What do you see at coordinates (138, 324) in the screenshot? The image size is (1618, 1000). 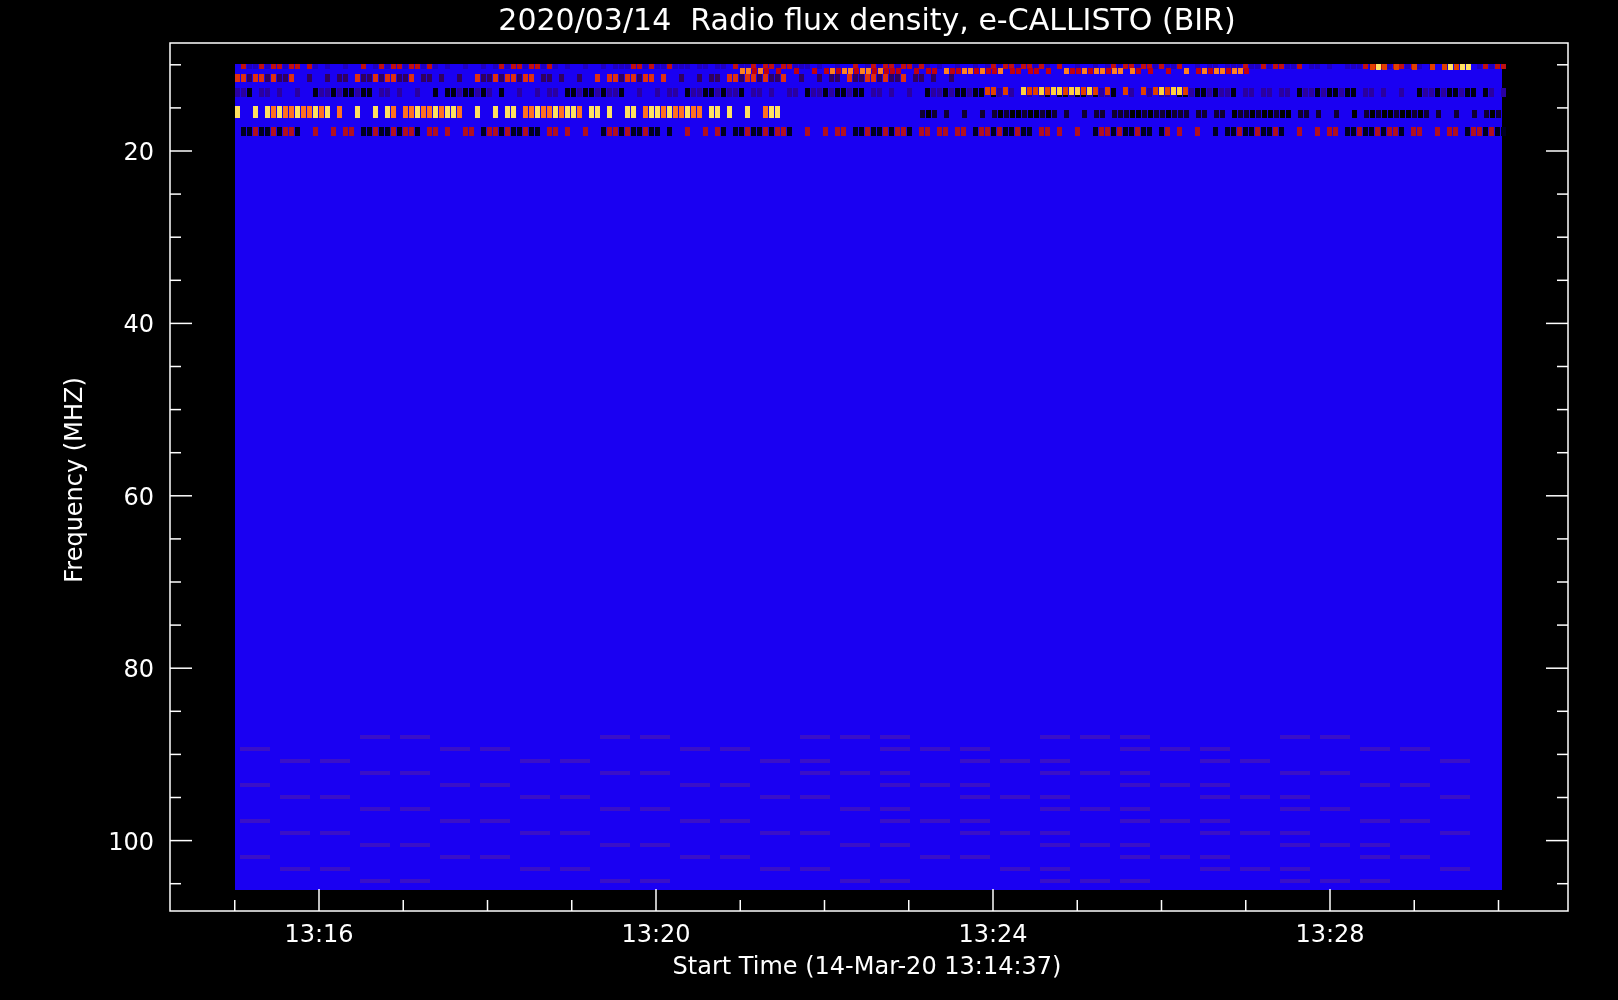 I see `tick-label: 40` at bounding box center [138, 324].